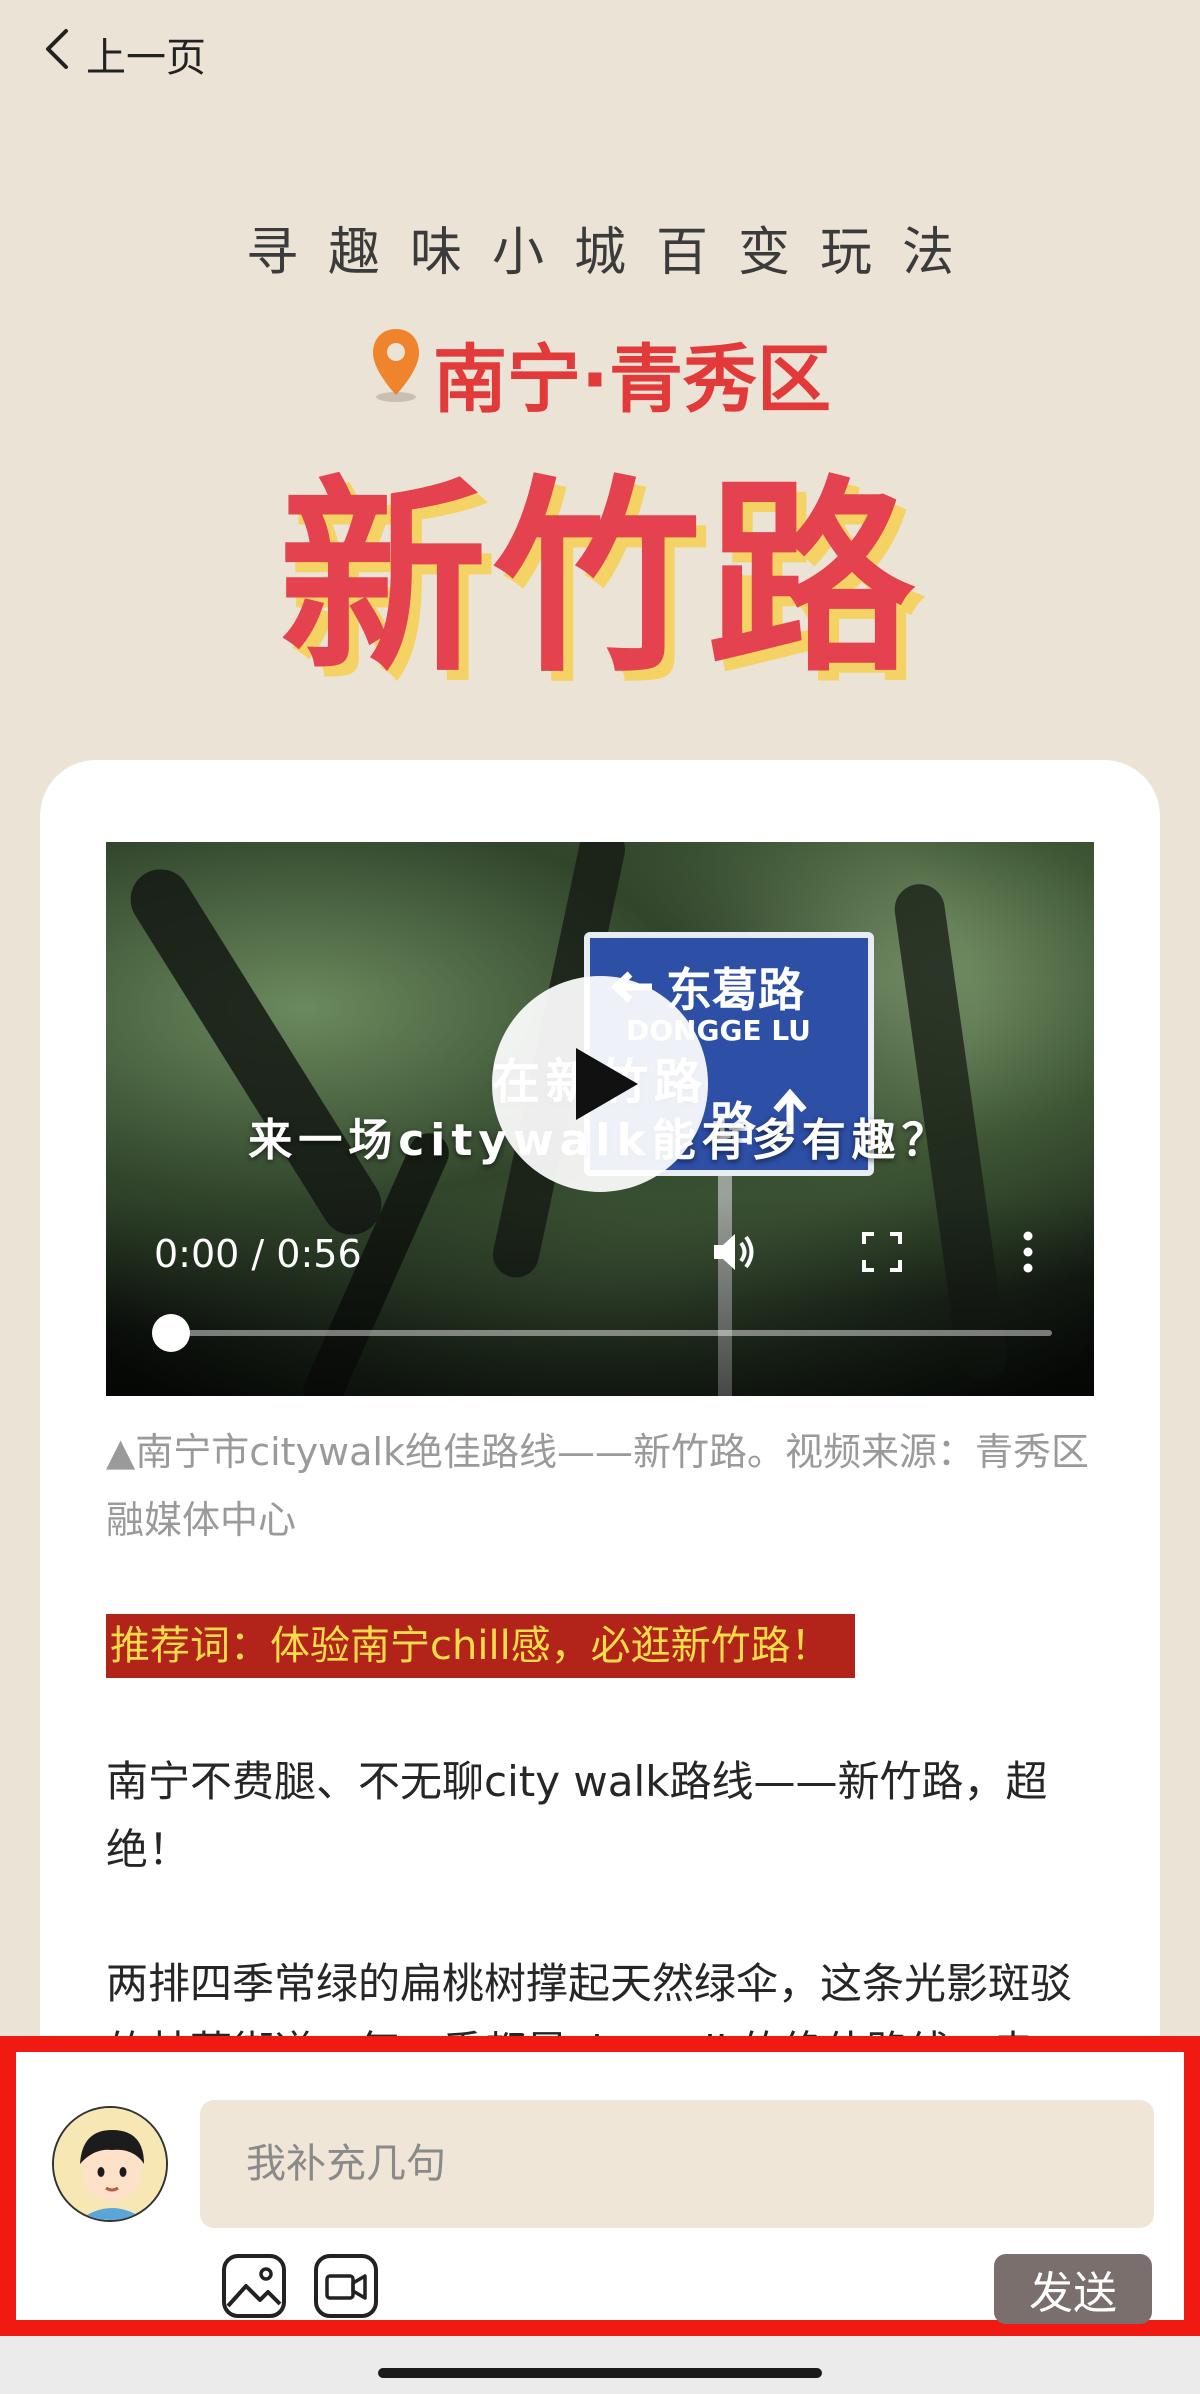 The image size is (1200, 2394). Describe the element at coordinates (480, 1646) in the screenshot. I see `recommendation-highlight: 推荐词：体验南宁chill感，必逛新竹路！` at that location.